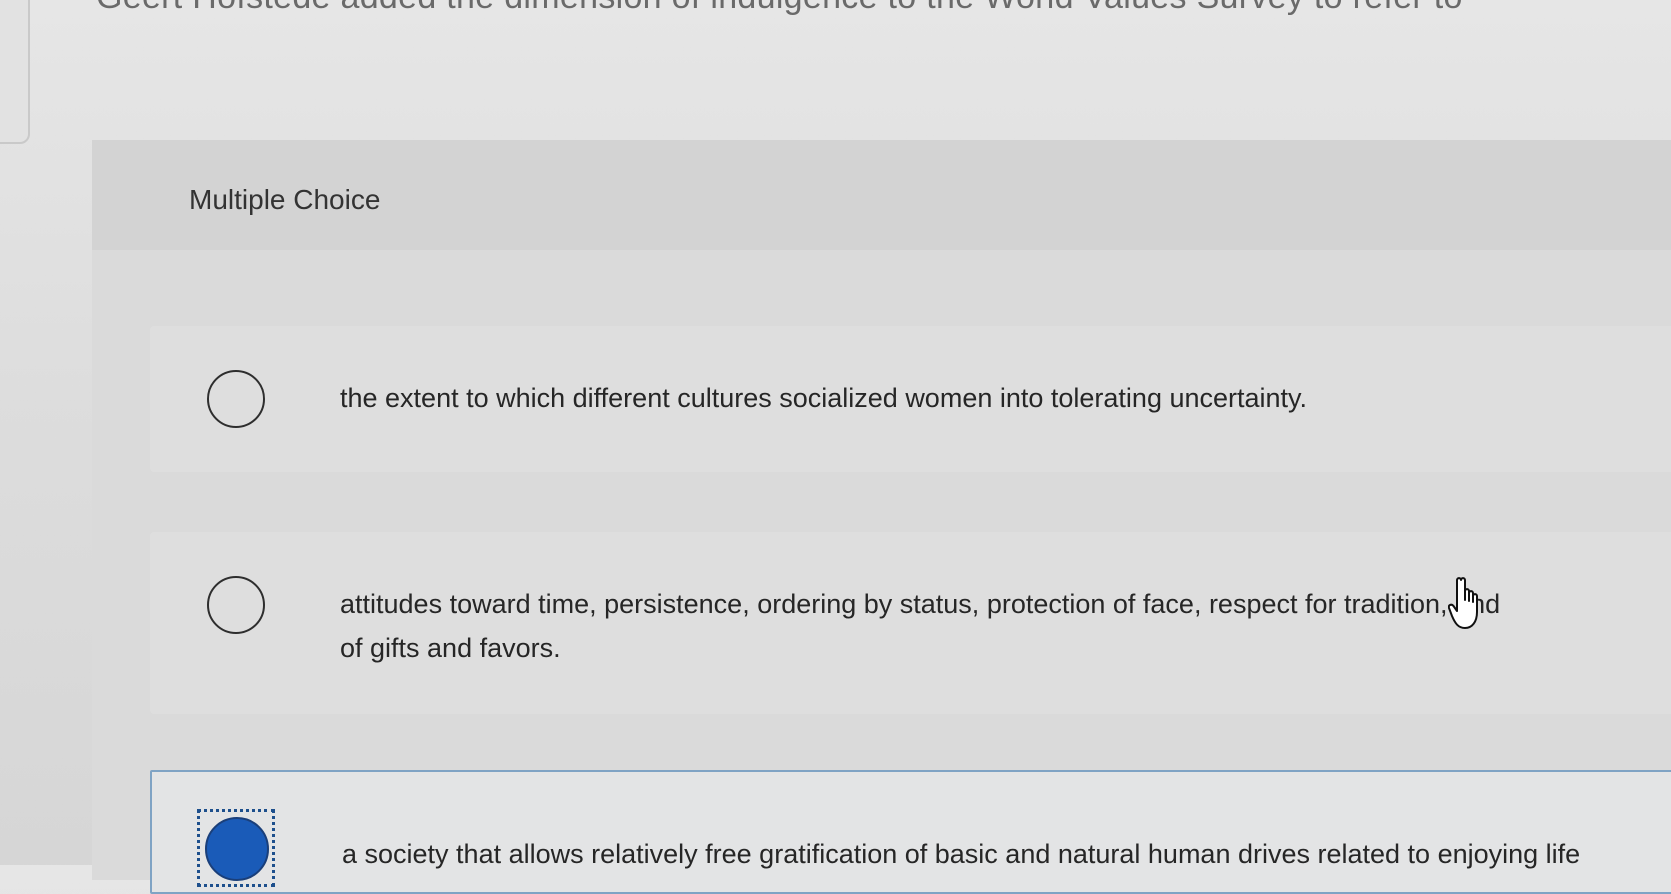  Describe the element at coordinates (450, 648) in the screenshot. I see `choice-2-text-line-2: of gifts and favors.` at that location.